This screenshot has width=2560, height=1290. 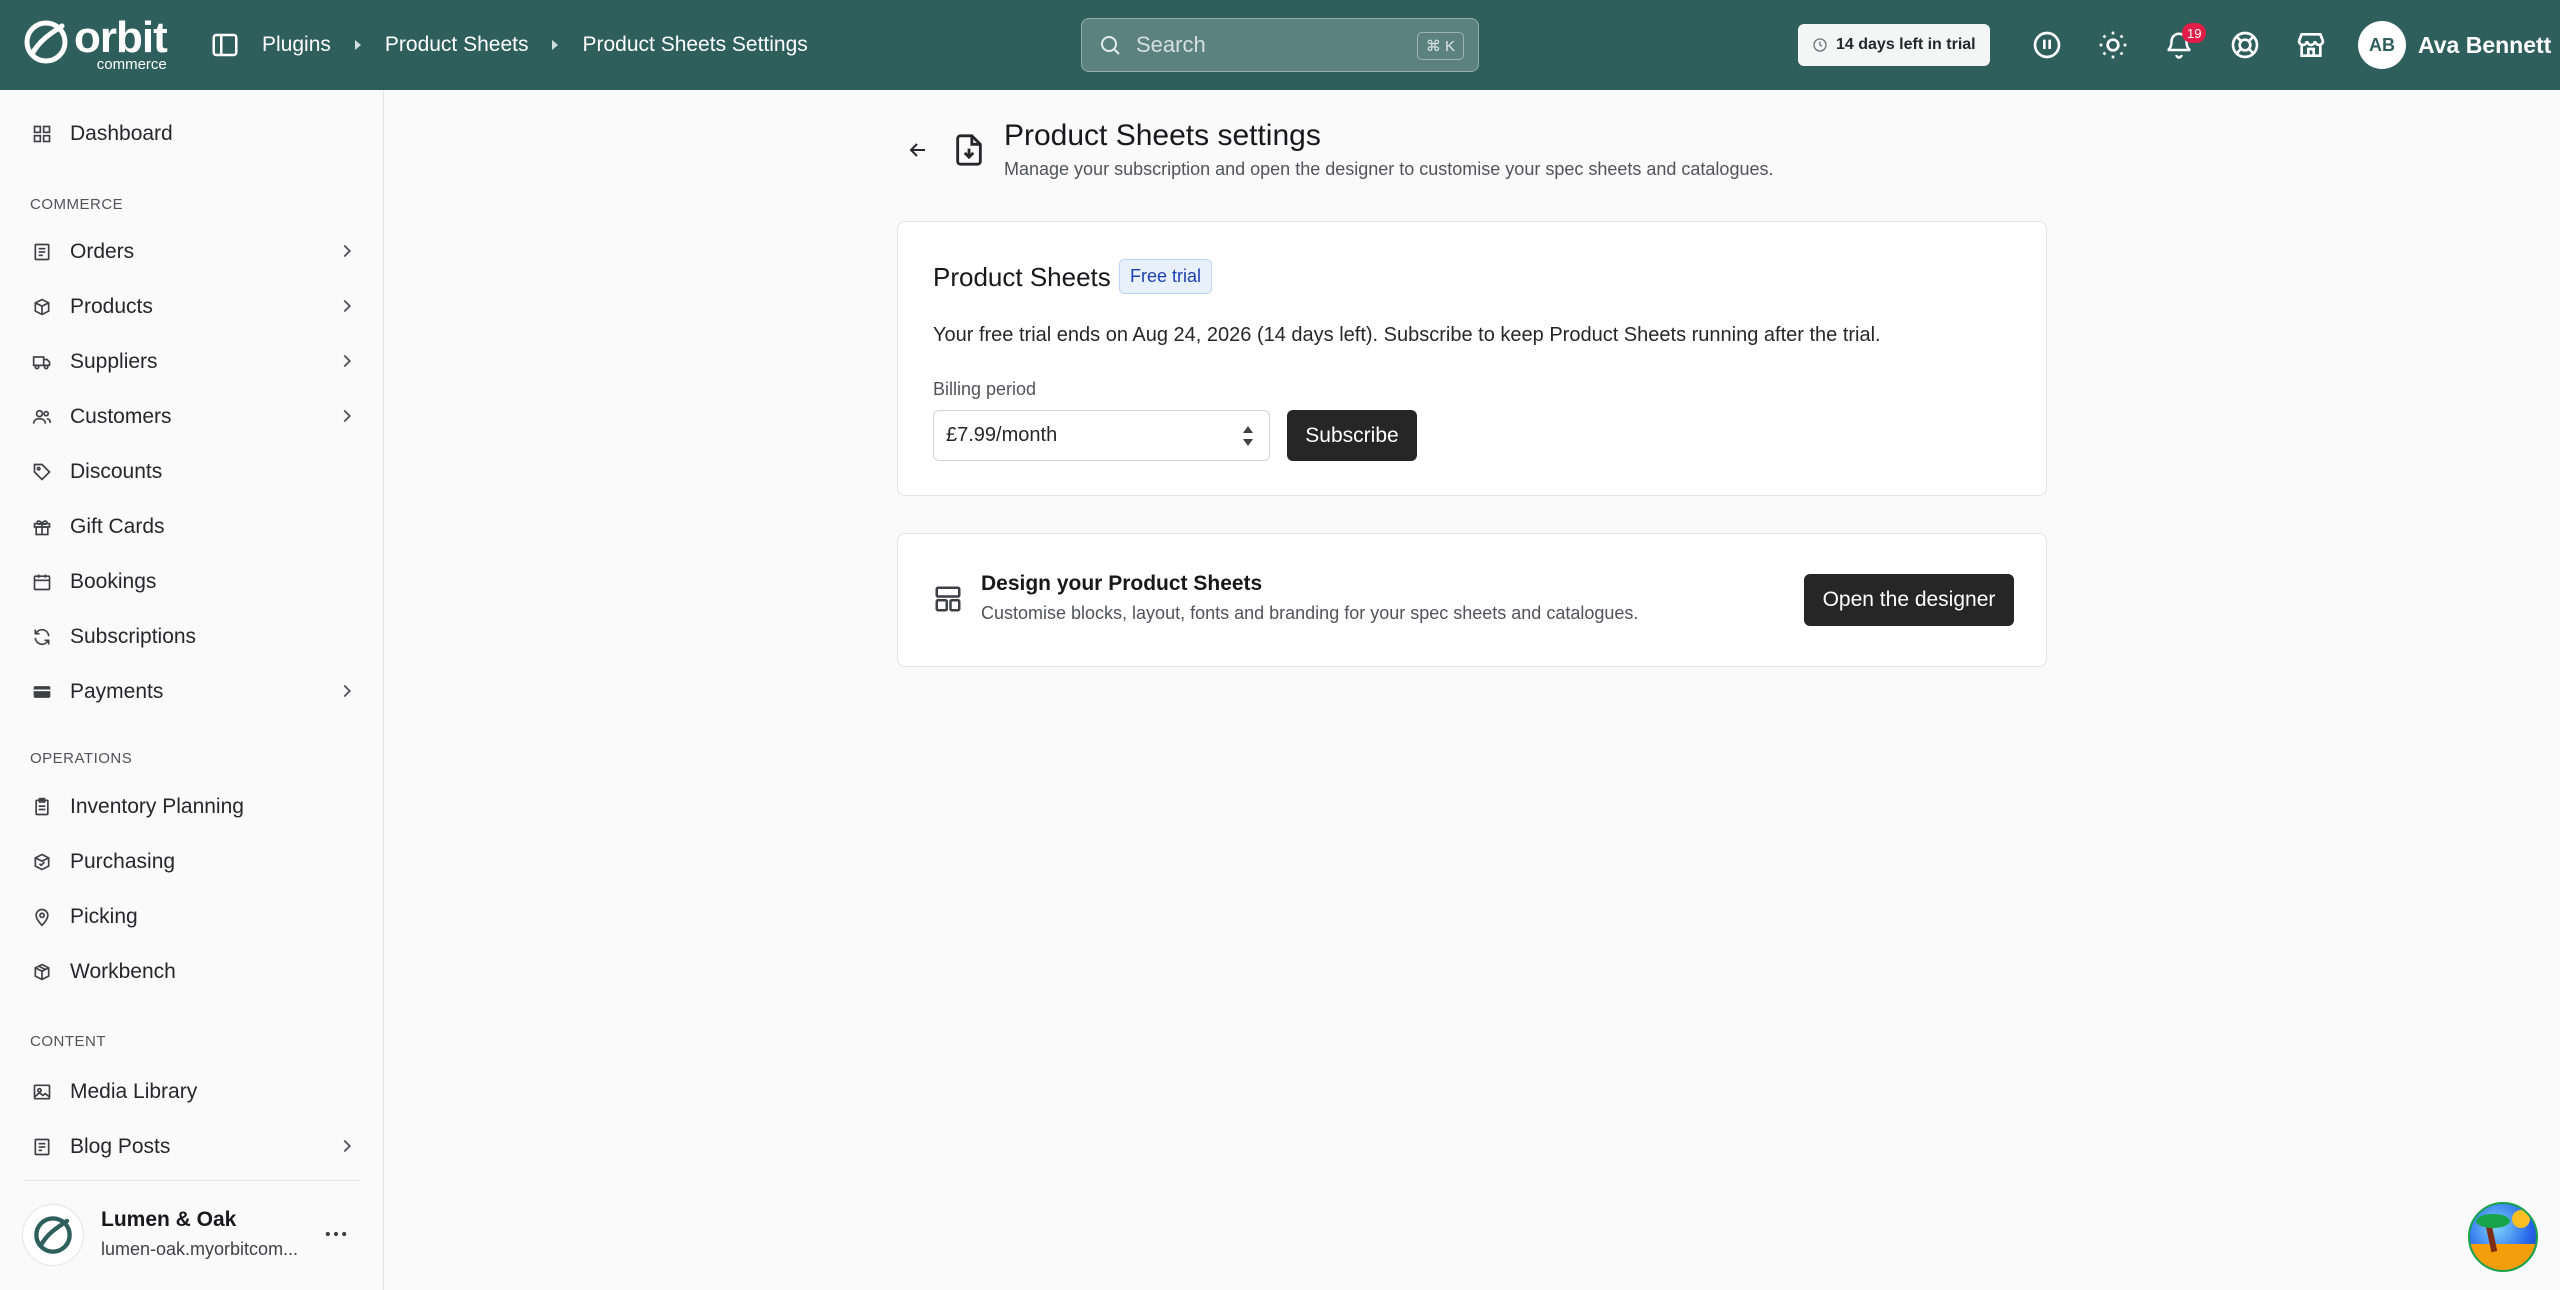 I want to click on orbit-logo: orbit commerce, so click(x=95, y=44).